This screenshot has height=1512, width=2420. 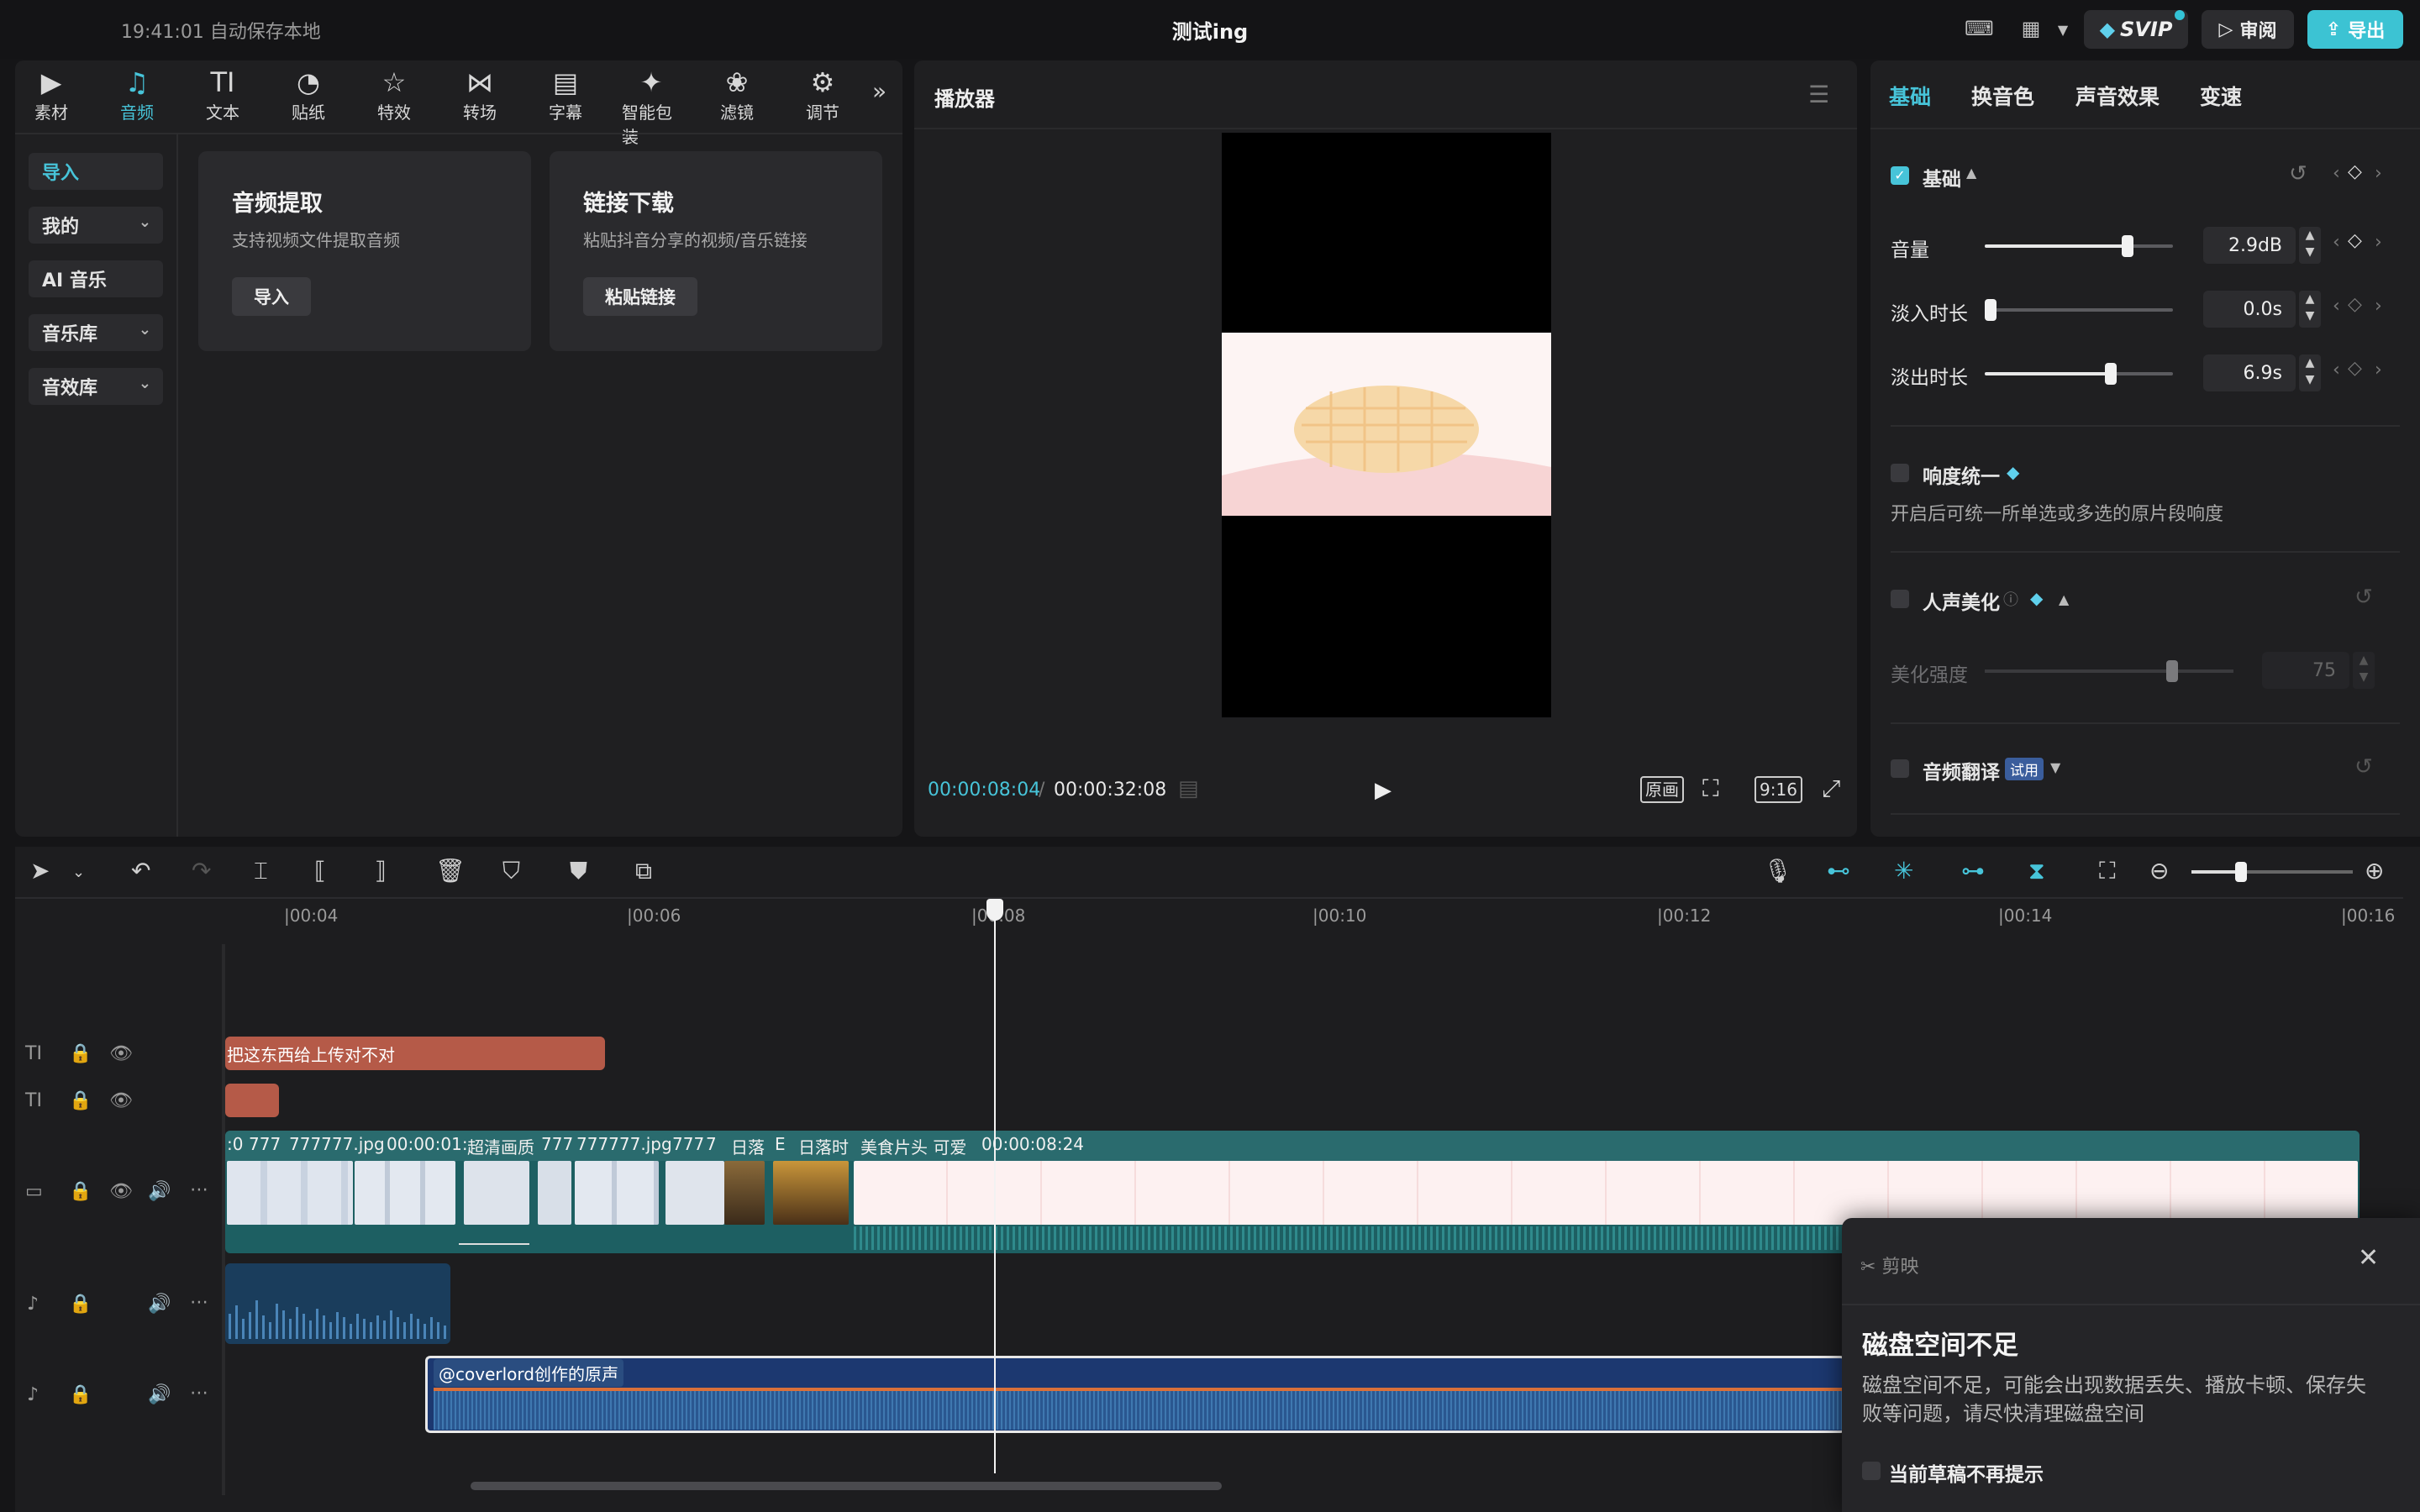 I want to click on tab-sticker: ◔ 贴纸, so click(x=308, y=99).